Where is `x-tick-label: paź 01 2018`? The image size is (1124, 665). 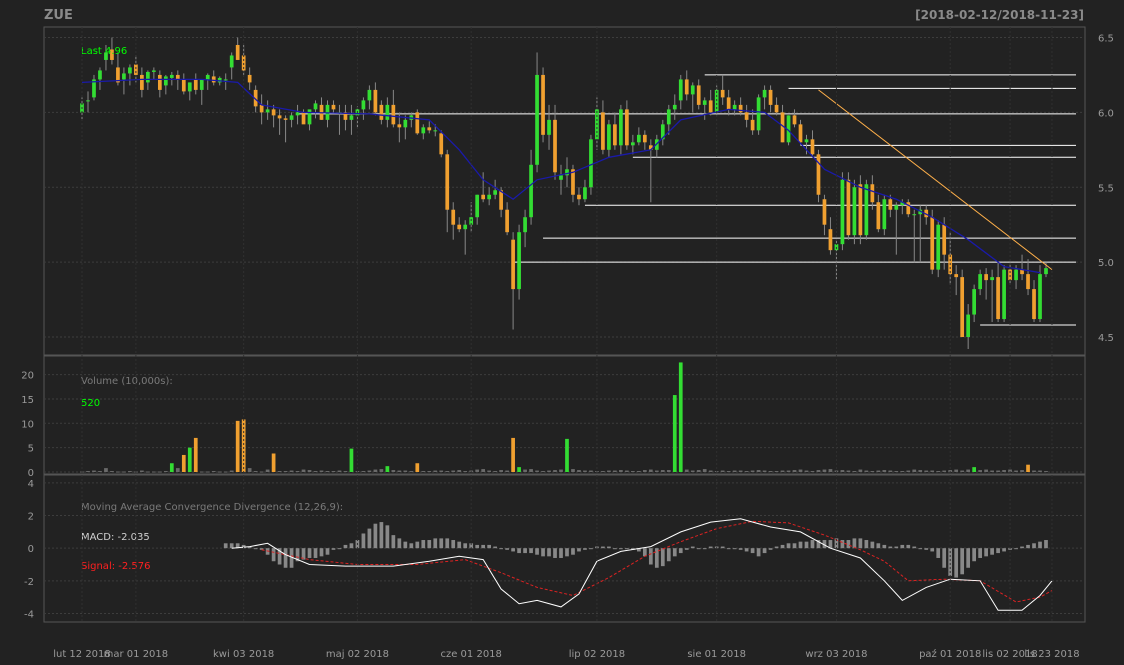 x-tick-label: paź 01 2018 is located at coordinates (950, 654).